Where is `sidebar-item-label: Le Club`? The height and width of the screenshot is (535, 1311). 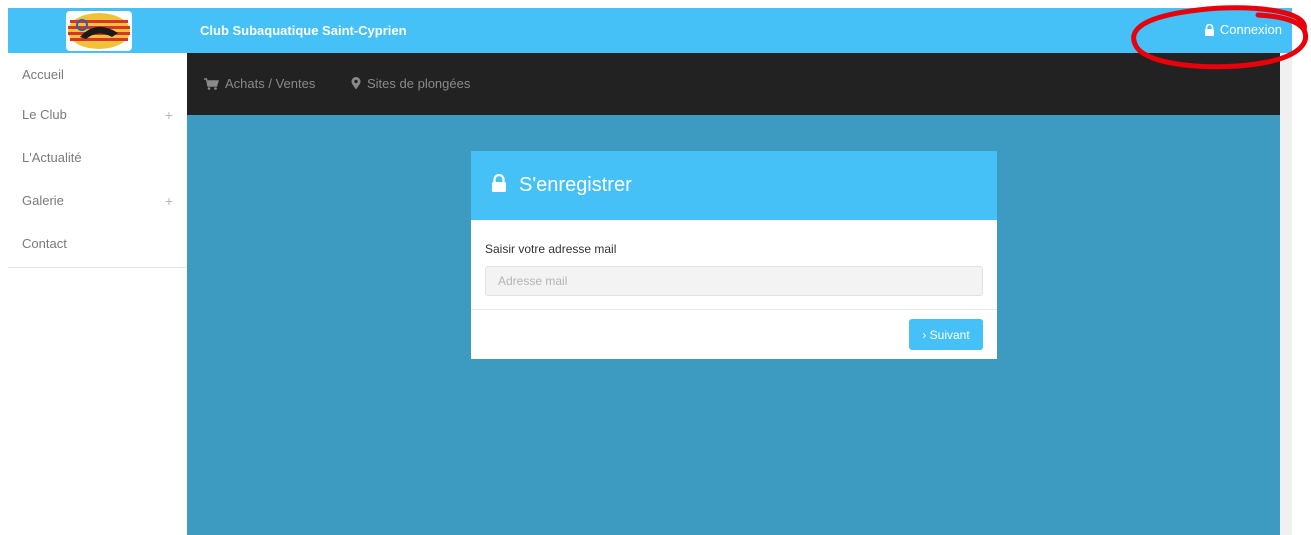 sidebar-item-label: Le Club is located at coordinates (44, 114).